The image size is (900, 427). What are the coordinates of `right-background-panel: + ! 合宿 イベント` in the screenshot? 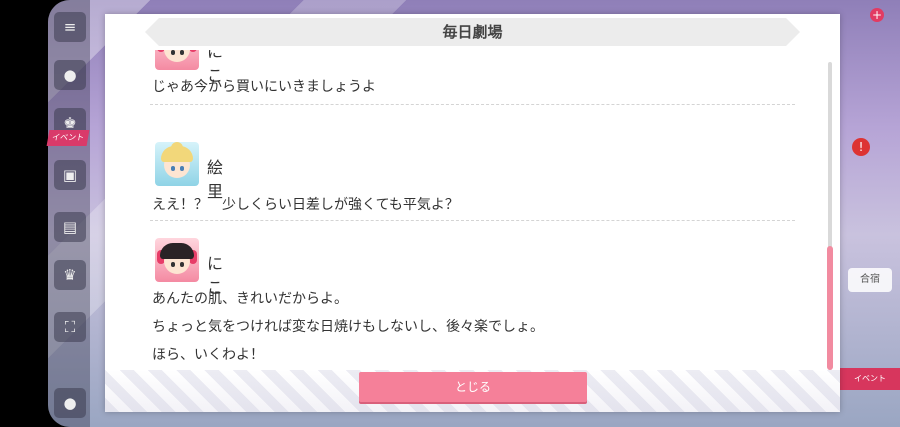 It's located at (869, 213).